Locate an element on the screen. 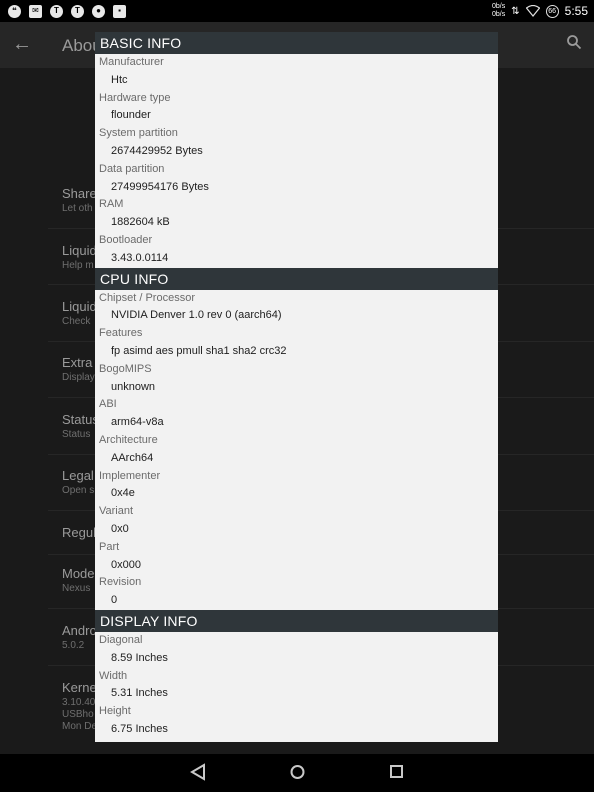 The image size is (594, 792). image-icon: ▪ is located at coordinates (119, 11).